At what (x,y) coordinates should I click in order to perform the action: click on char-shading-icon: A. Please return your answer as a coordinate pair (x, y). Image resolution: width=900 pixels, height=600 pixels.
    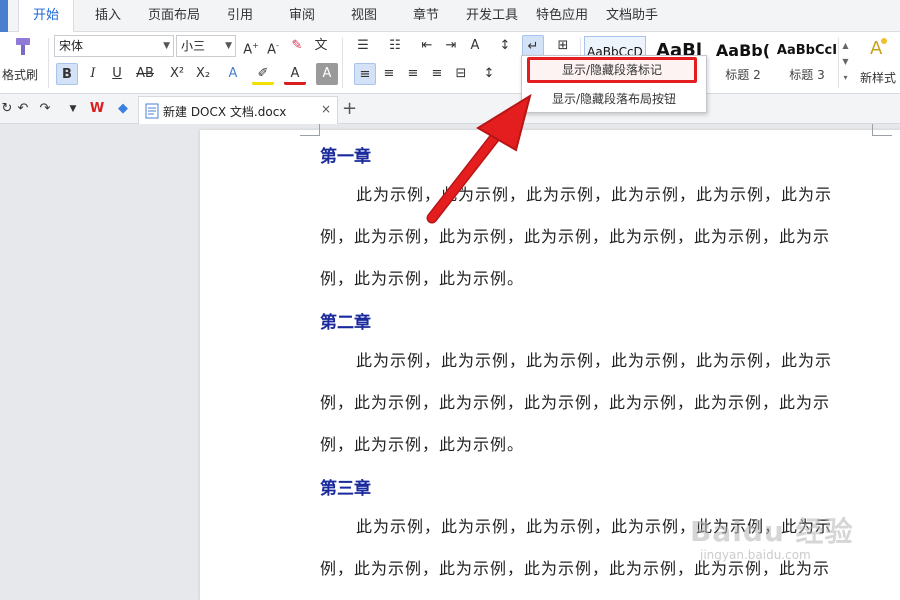
    Looking at the image, I should click on (327, 74).